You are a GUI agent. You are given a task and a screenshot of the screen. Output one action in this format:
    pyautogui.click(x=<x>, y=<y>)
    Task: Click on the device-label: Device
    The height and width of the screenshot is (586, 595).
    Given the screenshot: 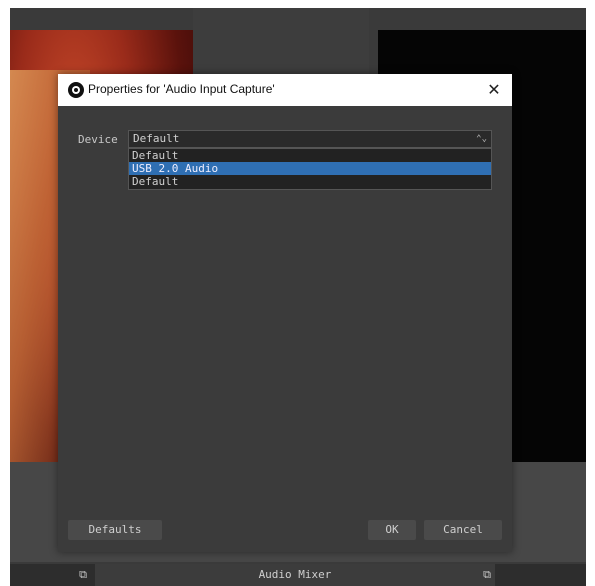 What is the action you would take?
    pyautogui.click(x=98, y=139)
    